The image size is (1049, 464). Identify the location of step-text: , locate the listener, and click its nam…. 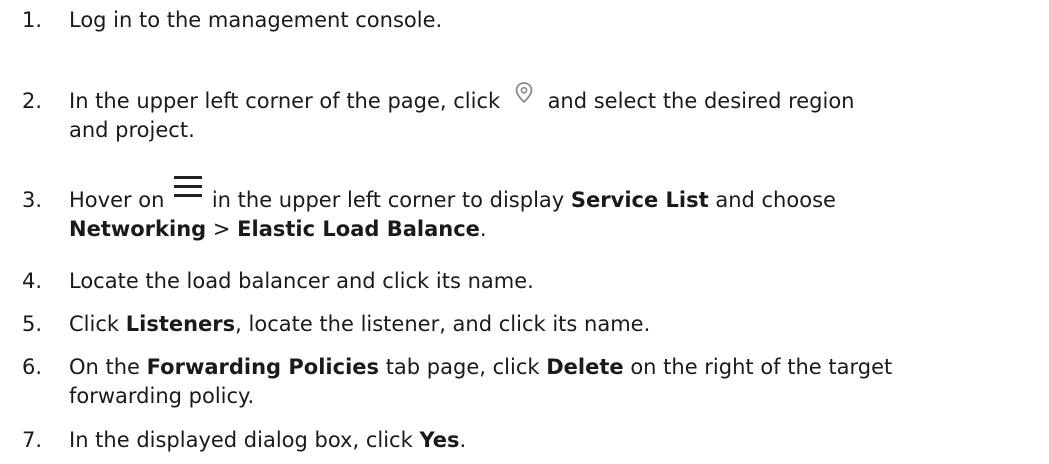
(443, 324).